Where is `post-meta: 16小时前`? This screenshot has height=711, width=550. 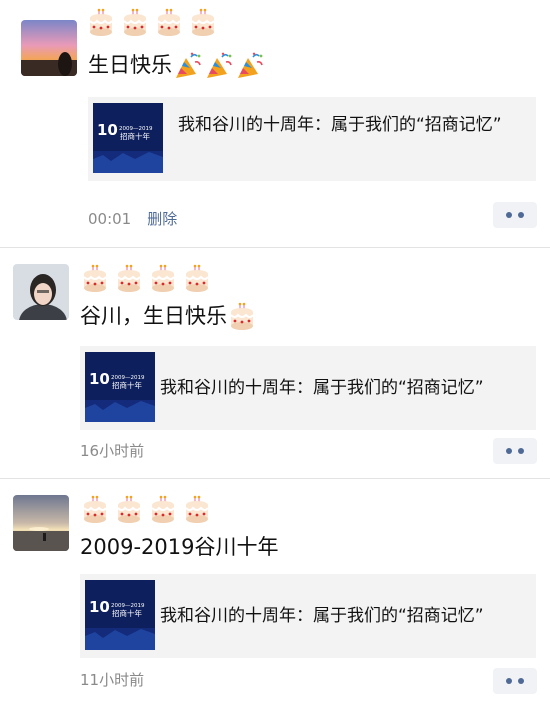
post-meta: 16小时前 is located at coordinates (112, 450).